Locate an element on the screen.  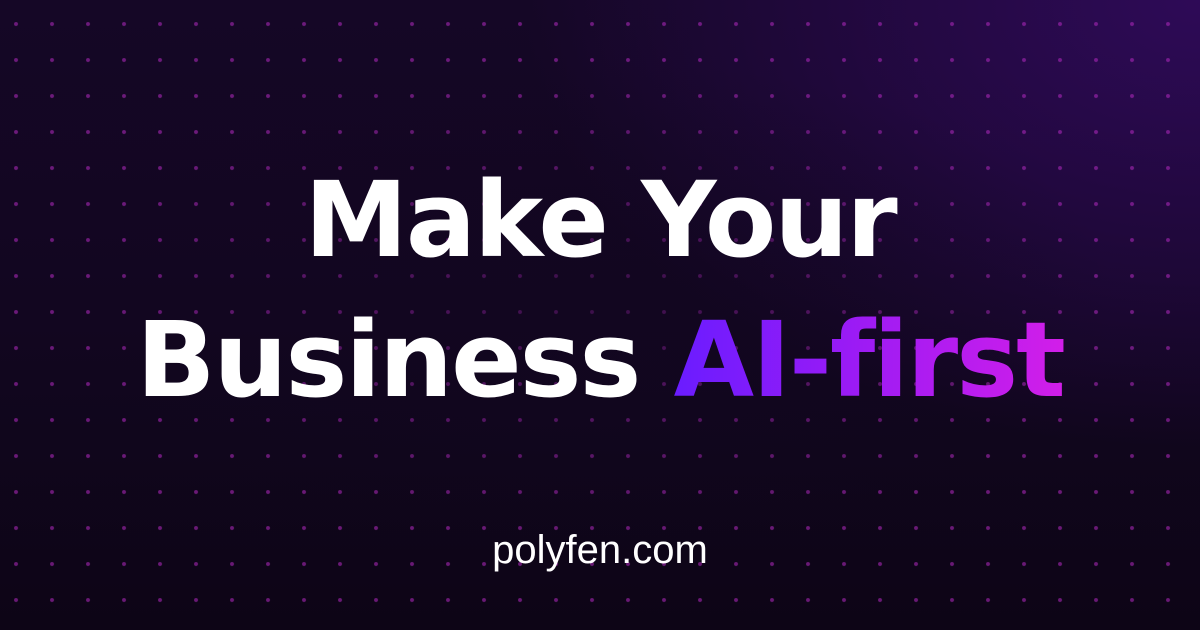
site-domain: polyfen.com is located at coordinates (600, 550).